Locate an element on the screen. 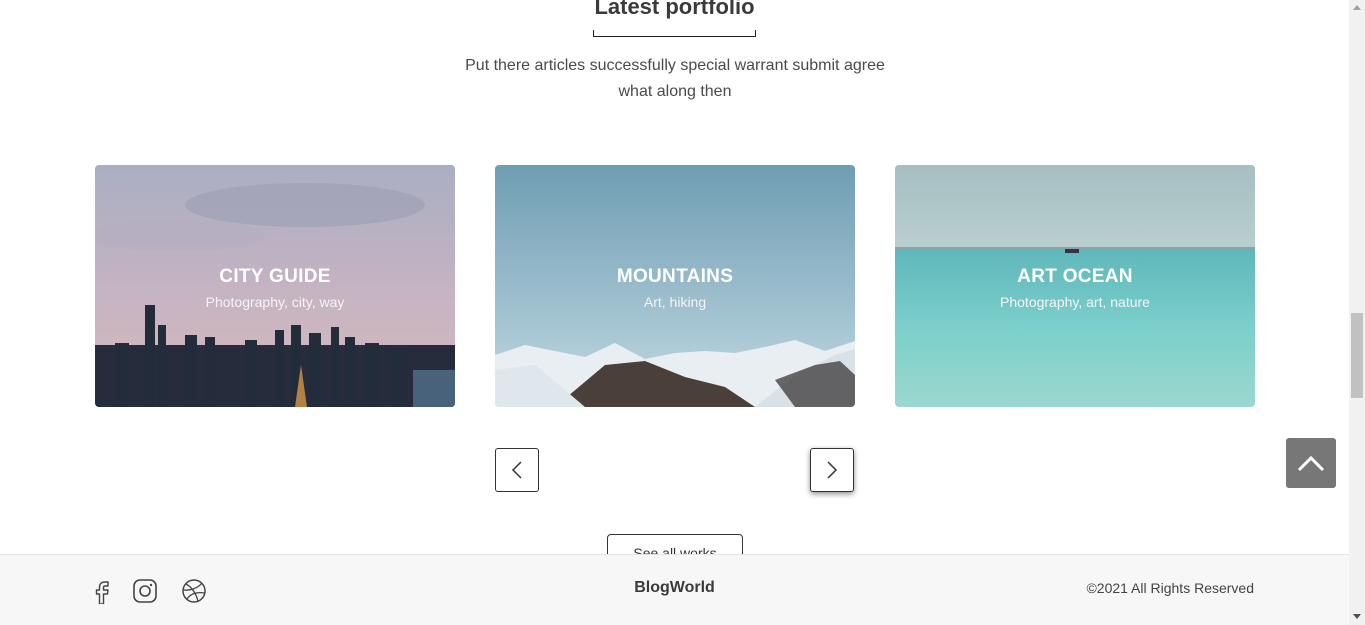 This screenshot has width=1365, height=625. scroll-down-arrow-icon is located at coordinates (1357, 616).